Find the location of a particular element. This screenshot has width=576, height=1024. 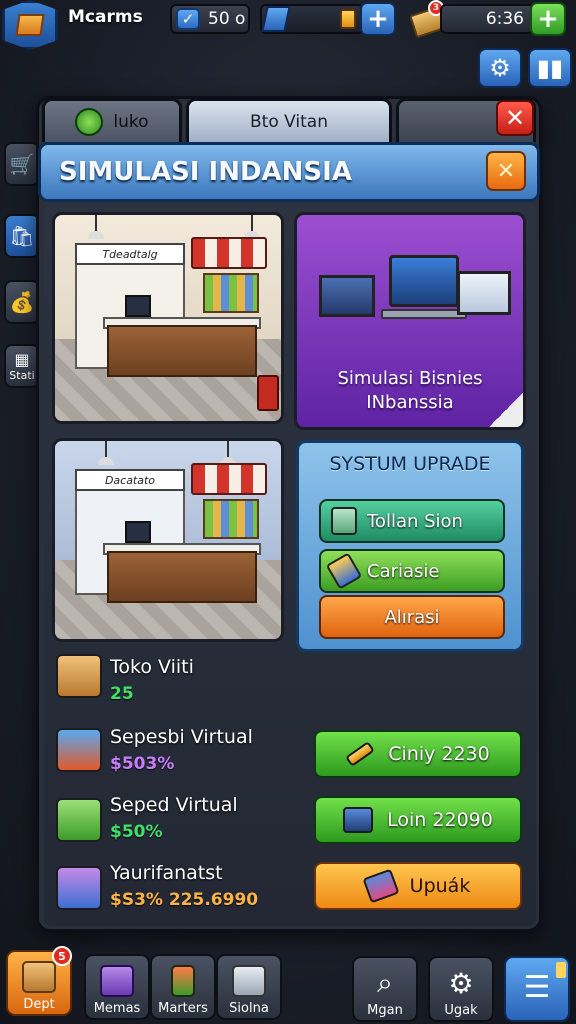

item-name: Sepesbi Virtual is located at coordinates (181, 737).